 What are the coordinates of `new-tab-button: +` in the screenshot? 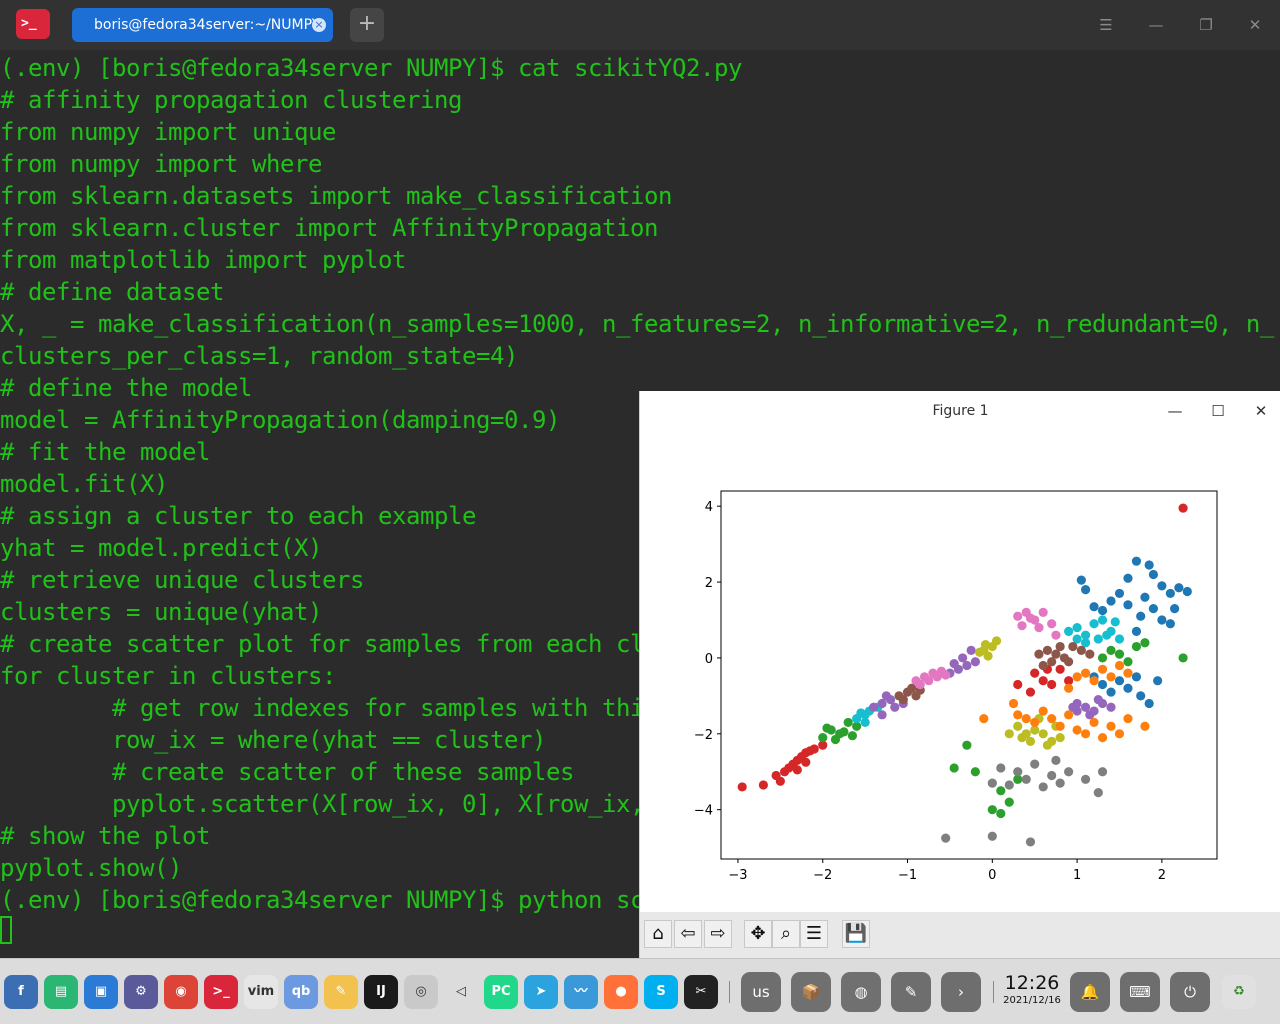 It's located at (367, 25).